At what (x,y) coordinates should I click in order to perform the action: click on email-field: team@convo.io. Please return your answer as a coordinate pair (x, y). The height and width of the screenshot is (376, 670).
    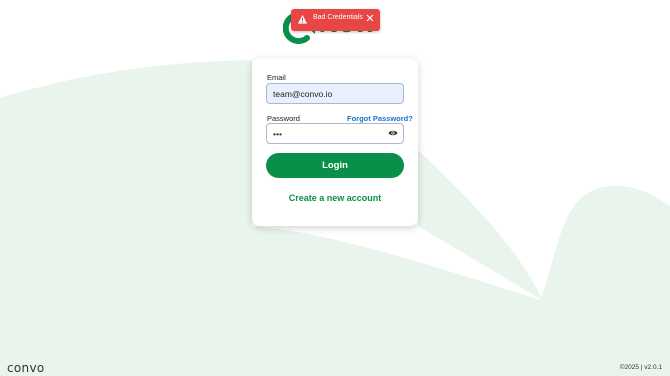
    Looking at the image, I should click on (335, 93).